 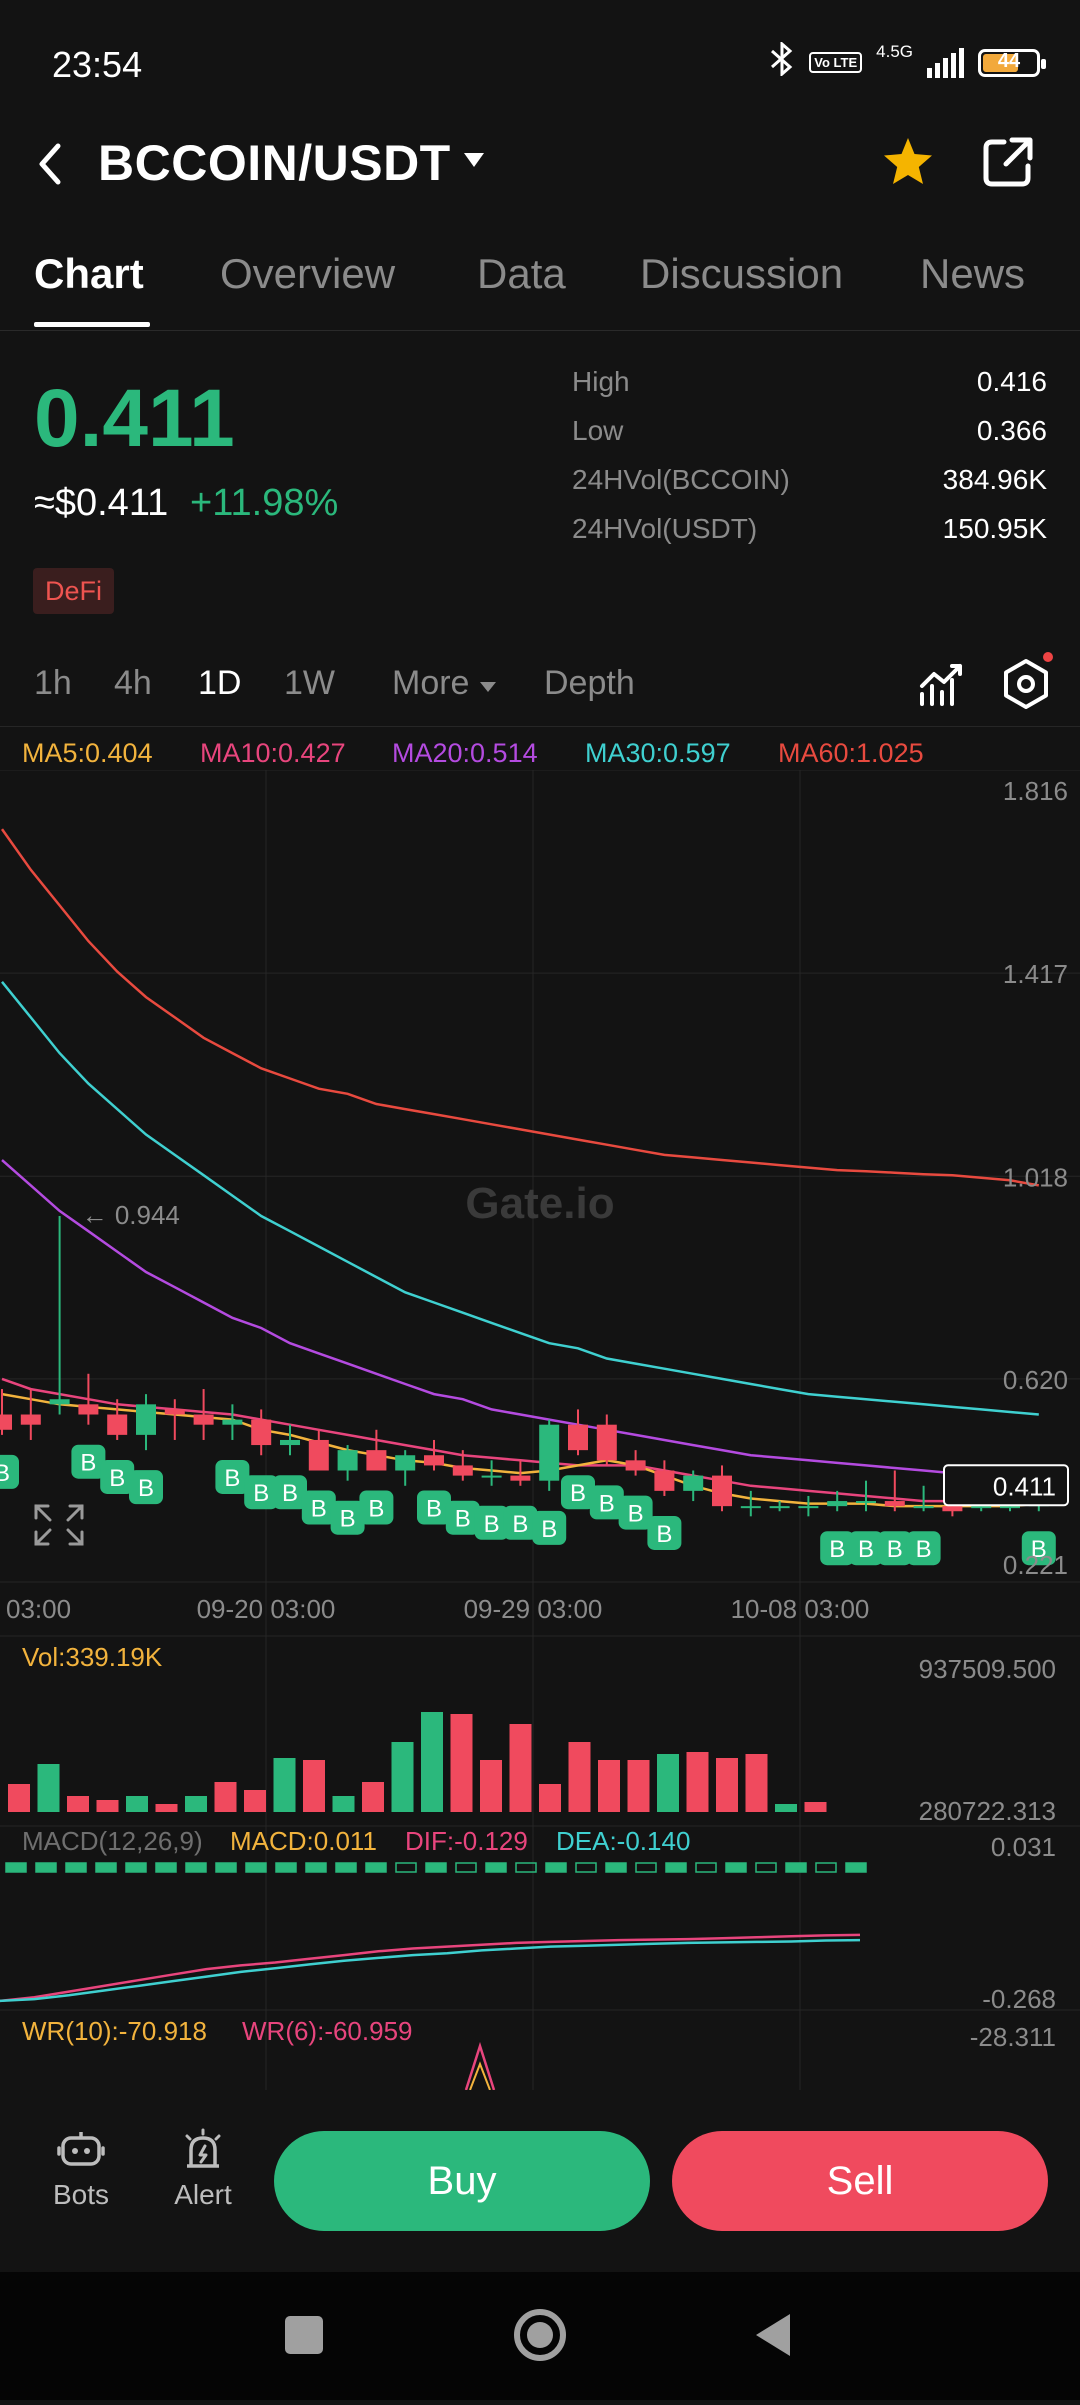 I want to click on macd-axis-max: 0.031, so click(x=1023, y=1847).